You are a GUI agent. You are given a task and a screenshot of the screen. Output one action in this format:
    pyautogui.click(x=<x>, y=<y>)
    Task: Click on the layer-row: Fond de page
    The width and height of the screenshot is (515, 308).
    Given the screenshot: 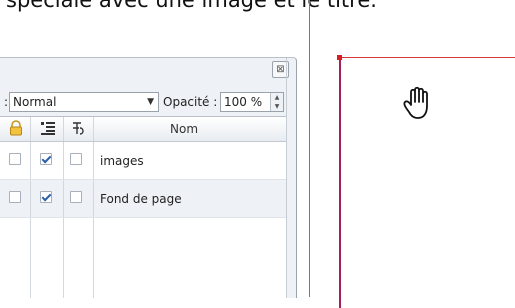 What is the action you would take?
    pyautogui.click(x=143, y=199)
    